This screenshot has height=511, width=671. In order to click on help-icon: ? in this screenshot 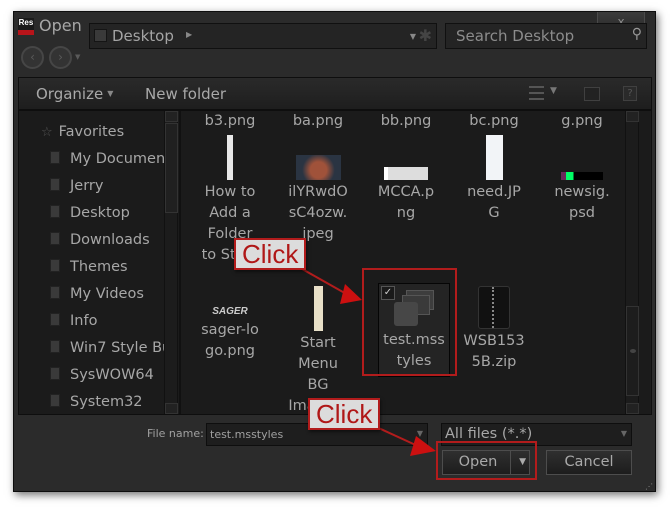, I will do `click(630, 93)`.